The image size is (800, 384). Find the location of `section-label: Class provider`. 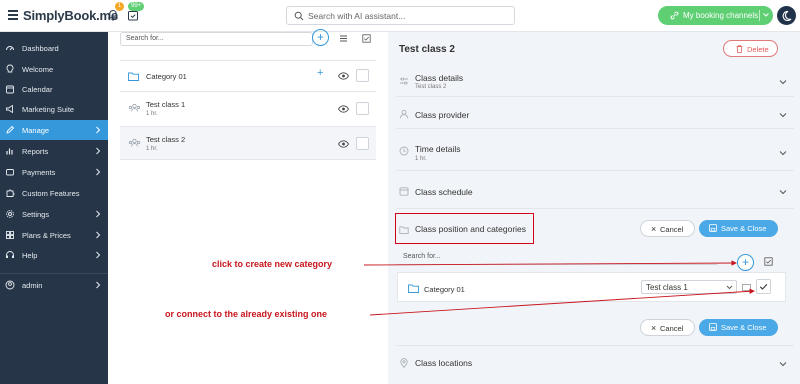

section-label: Class provider is located at coordinates (442, 115).